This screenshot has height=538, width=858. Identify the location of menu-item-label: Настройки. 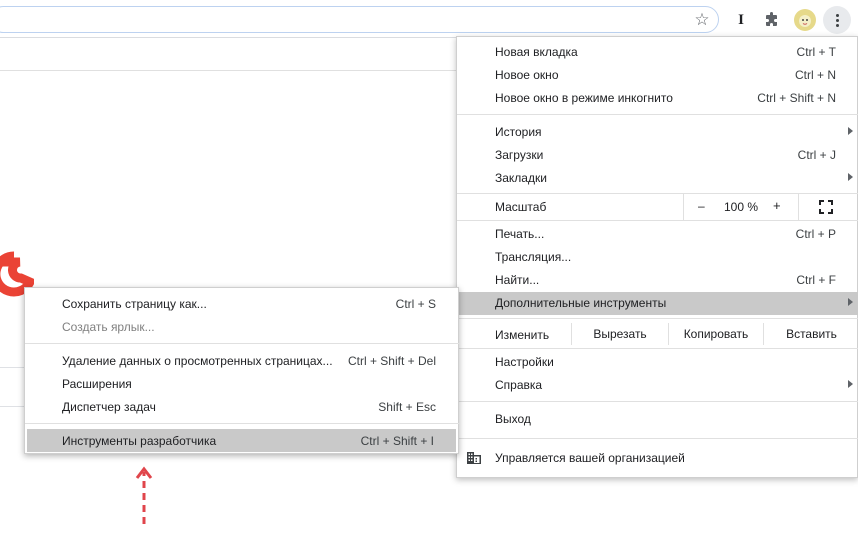
(524, 362).